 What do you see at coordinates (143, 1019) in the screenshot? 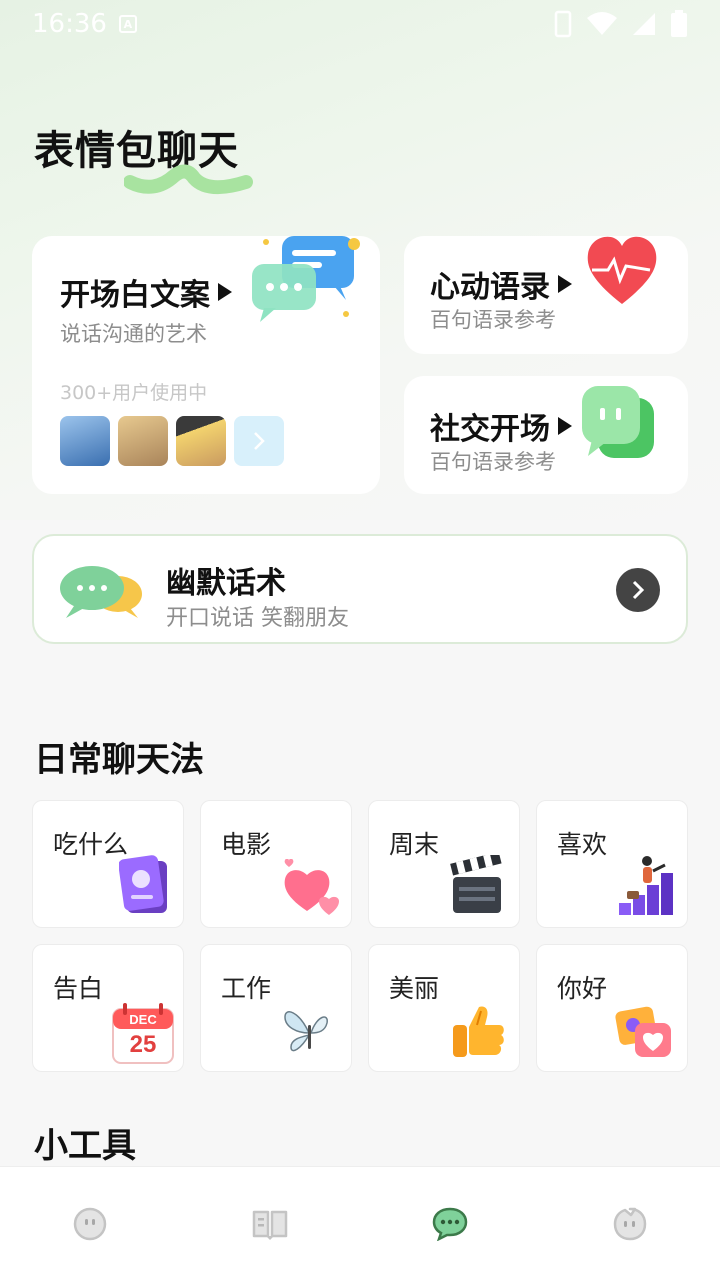
I see `calendar-month: DEC` at bounding box center [143, 1019].